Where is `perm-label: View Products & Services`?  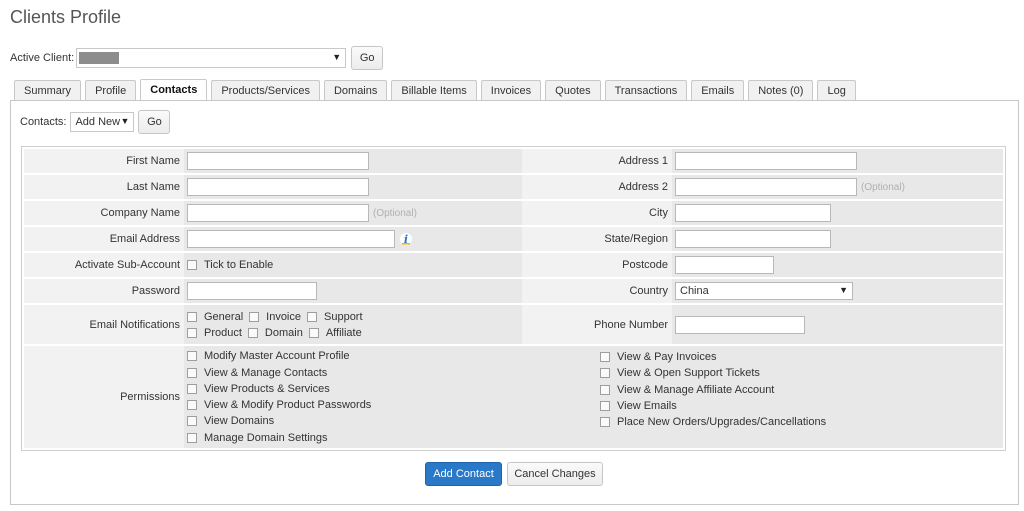 perm-label: View Products & Services is located at coordinates (267, 388).